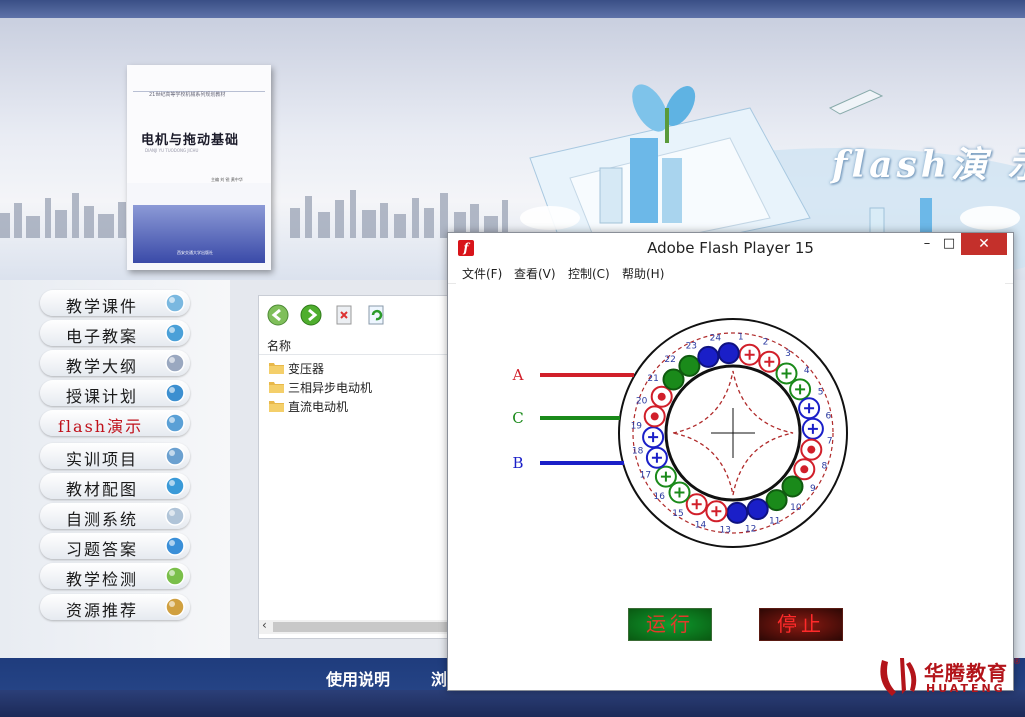  Describe the element at coordinates (254, 214) in the screenshot. I see `city-skyline-image` at that location.